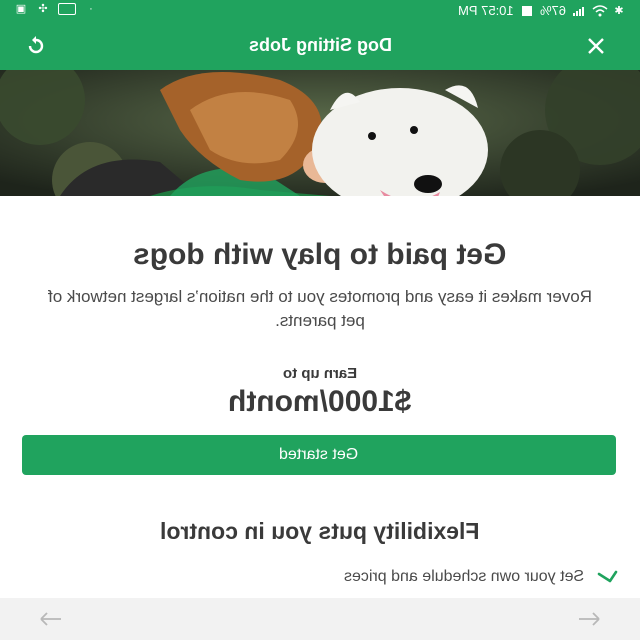 This screenshot has width=640, height=640. I want to click on status-bar: 10:57 PM 67% ✱ ▣ ✣ ·, so click(320, 11).